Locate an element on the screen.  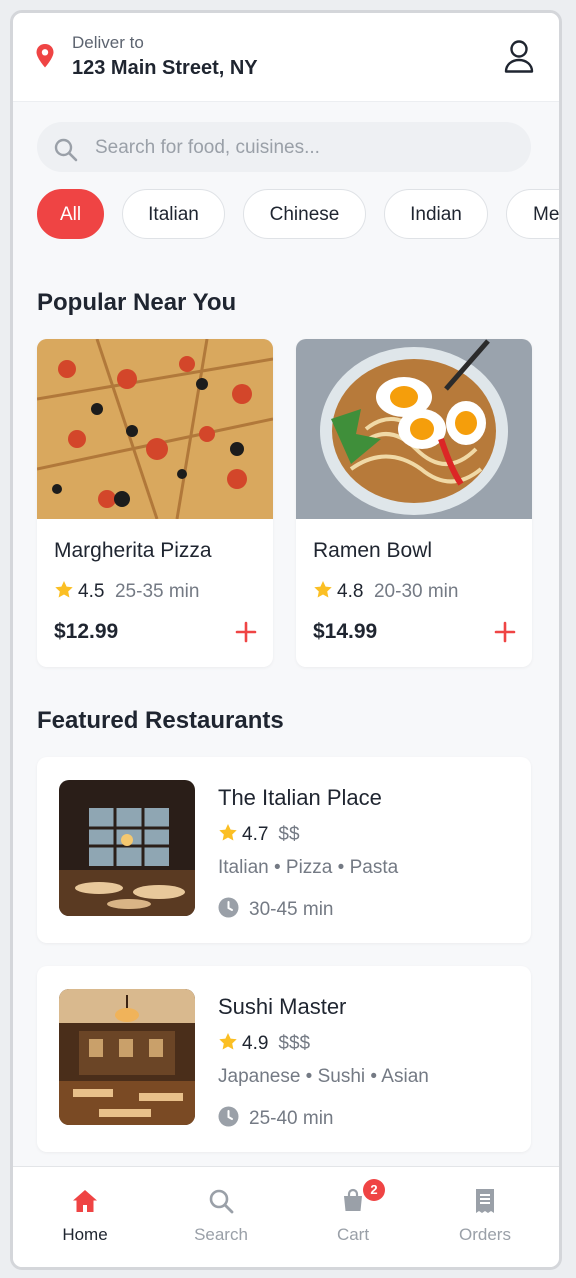
restaurant-meta: 4.7 $$ is located at coordinates (259, 834).